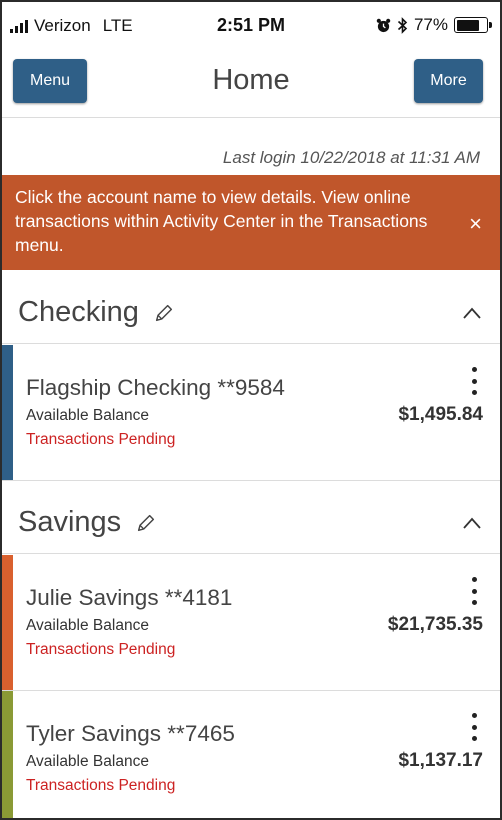  I want to click on last-login: Last login 10/22/2018 at 11:31 AM, so click(351, 157).